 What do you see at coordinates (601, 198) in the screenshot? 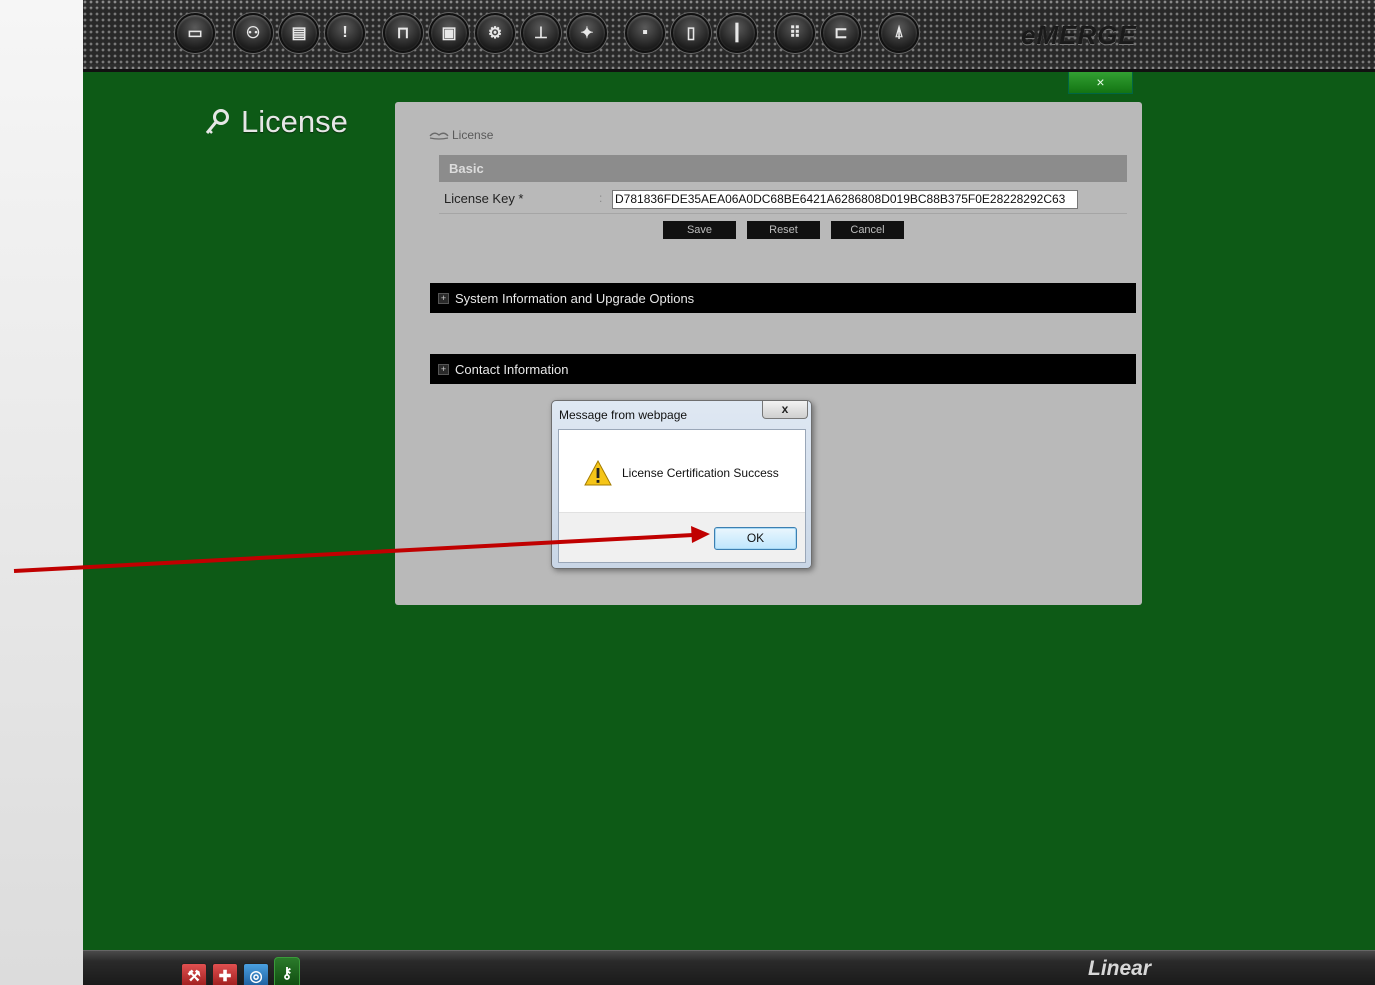
I see `field-colon: :` at bounding box center [601, 198].